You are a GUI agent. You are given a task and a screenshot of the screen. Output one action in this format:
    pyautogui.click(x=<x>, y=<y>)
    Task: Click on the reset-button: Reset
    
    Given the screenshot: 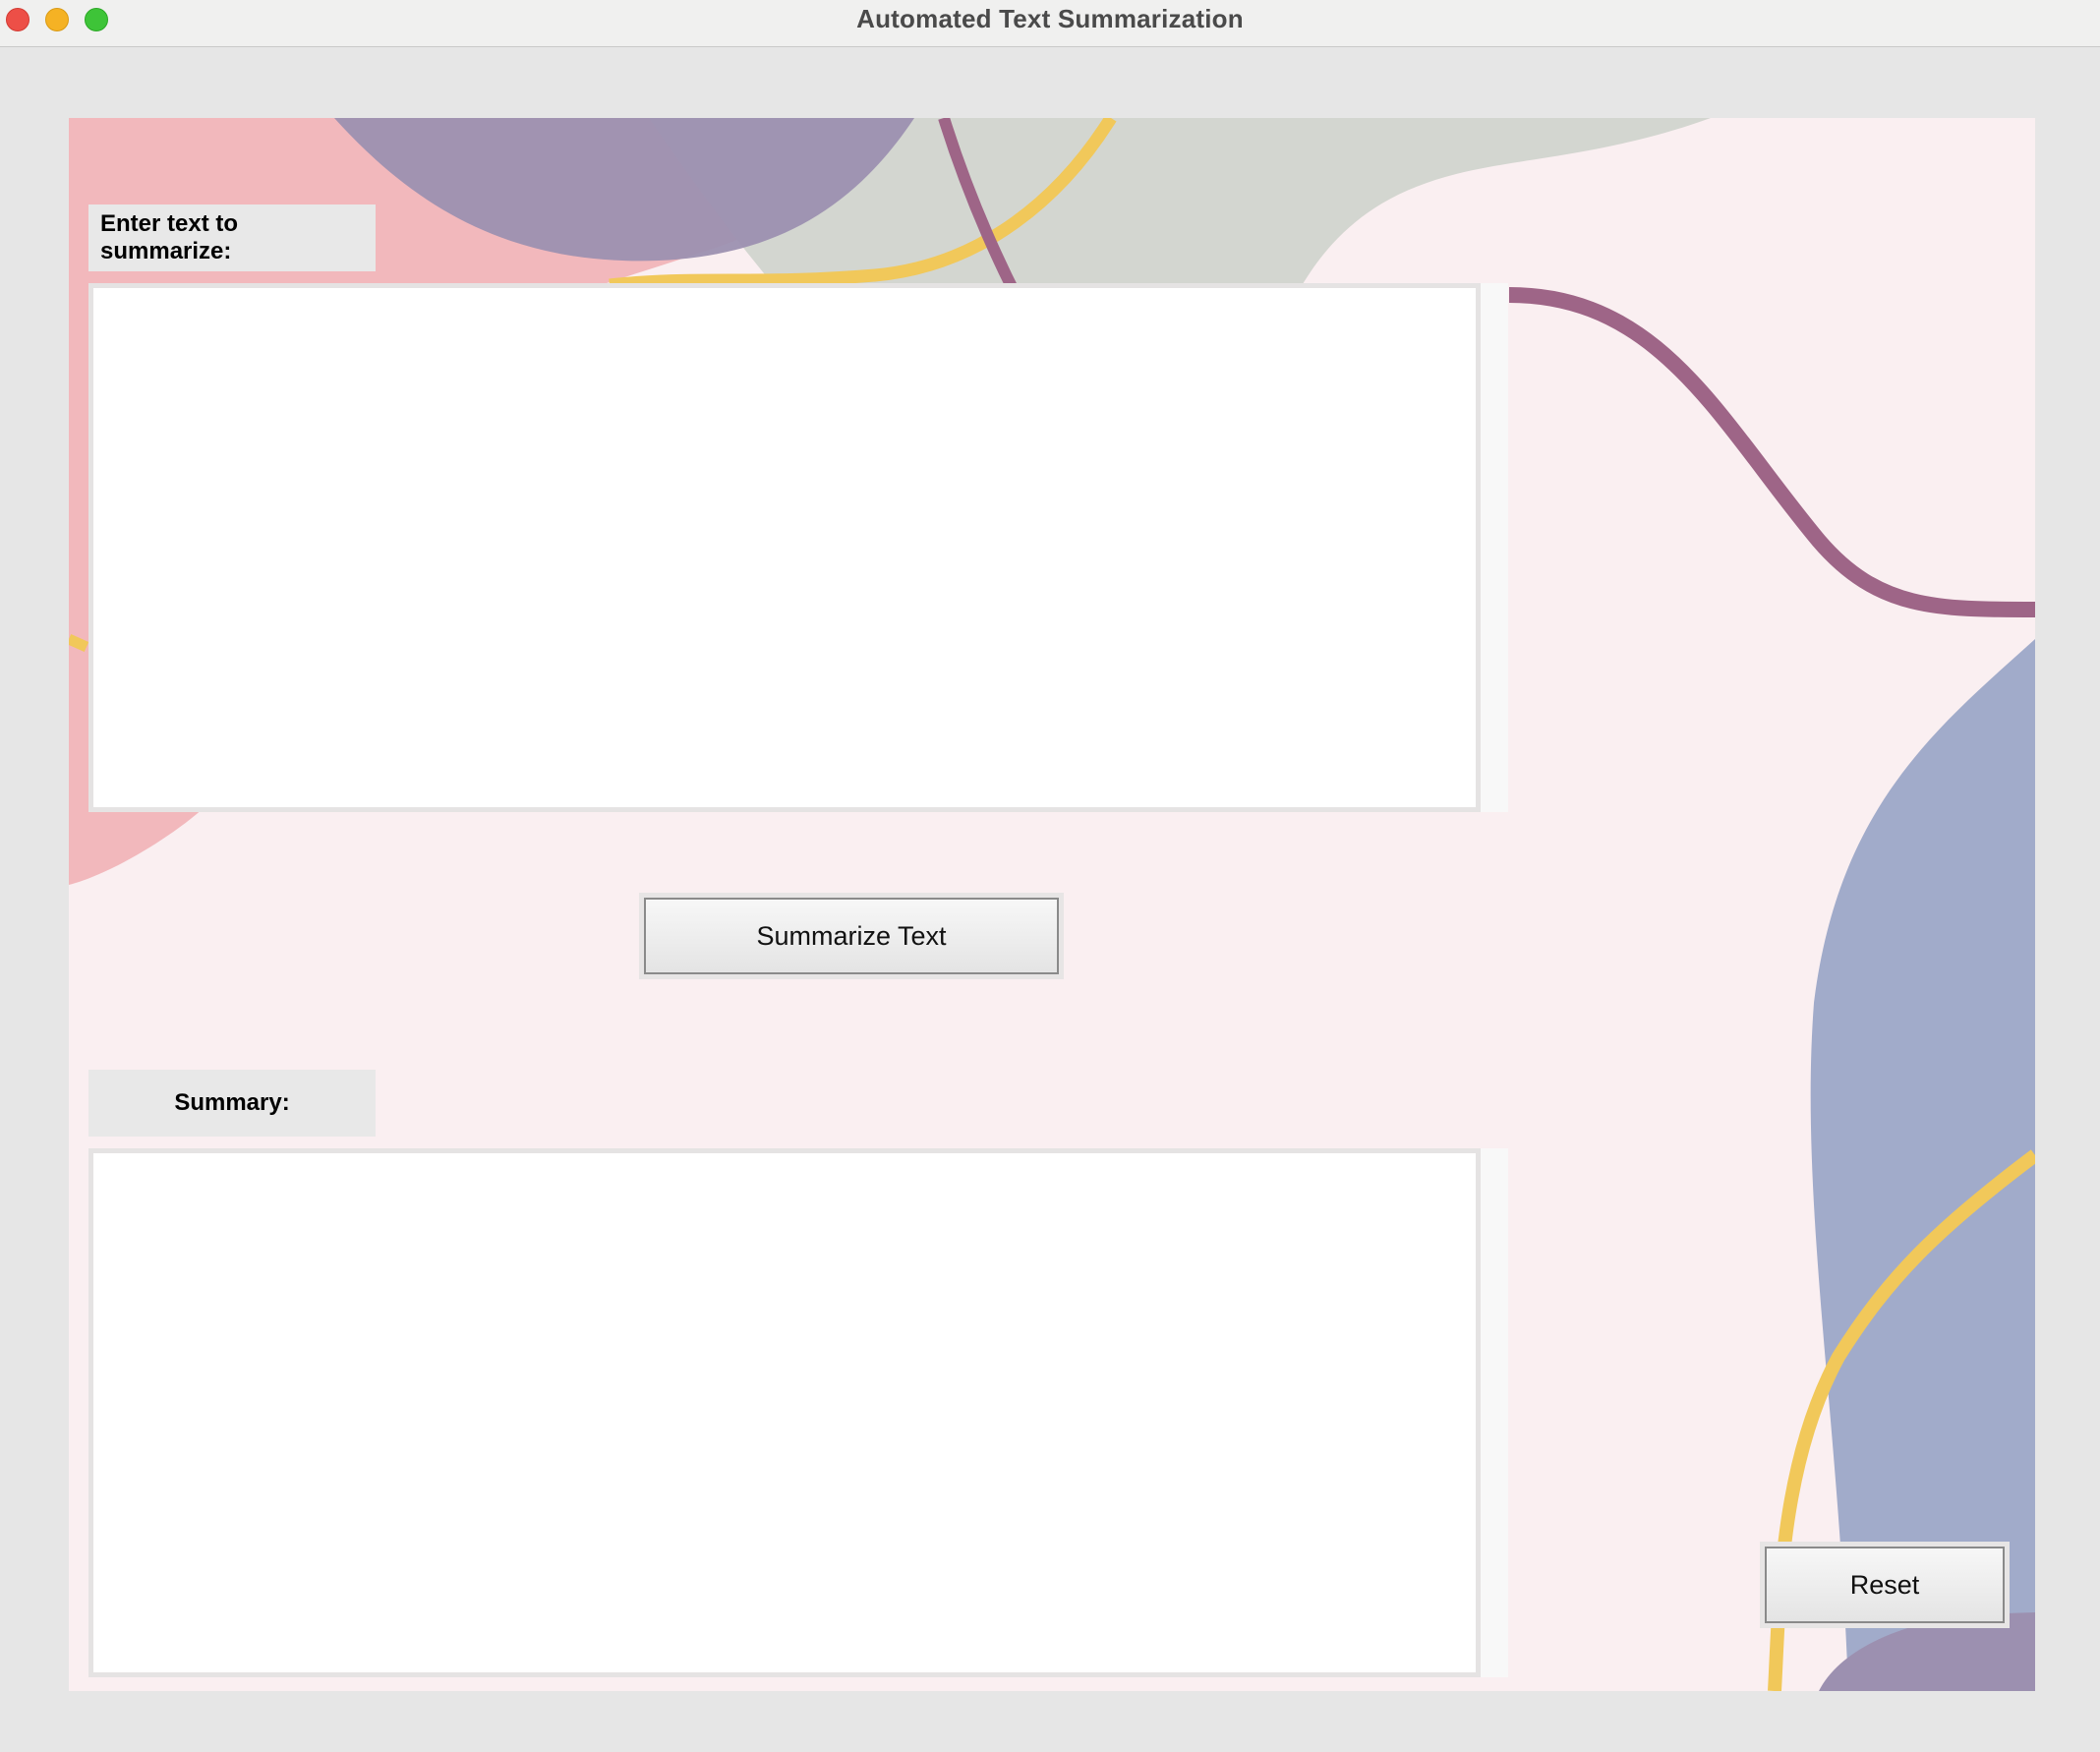 What is the action you would take?
    pyautogui.click(x=1885, y=1585)
    